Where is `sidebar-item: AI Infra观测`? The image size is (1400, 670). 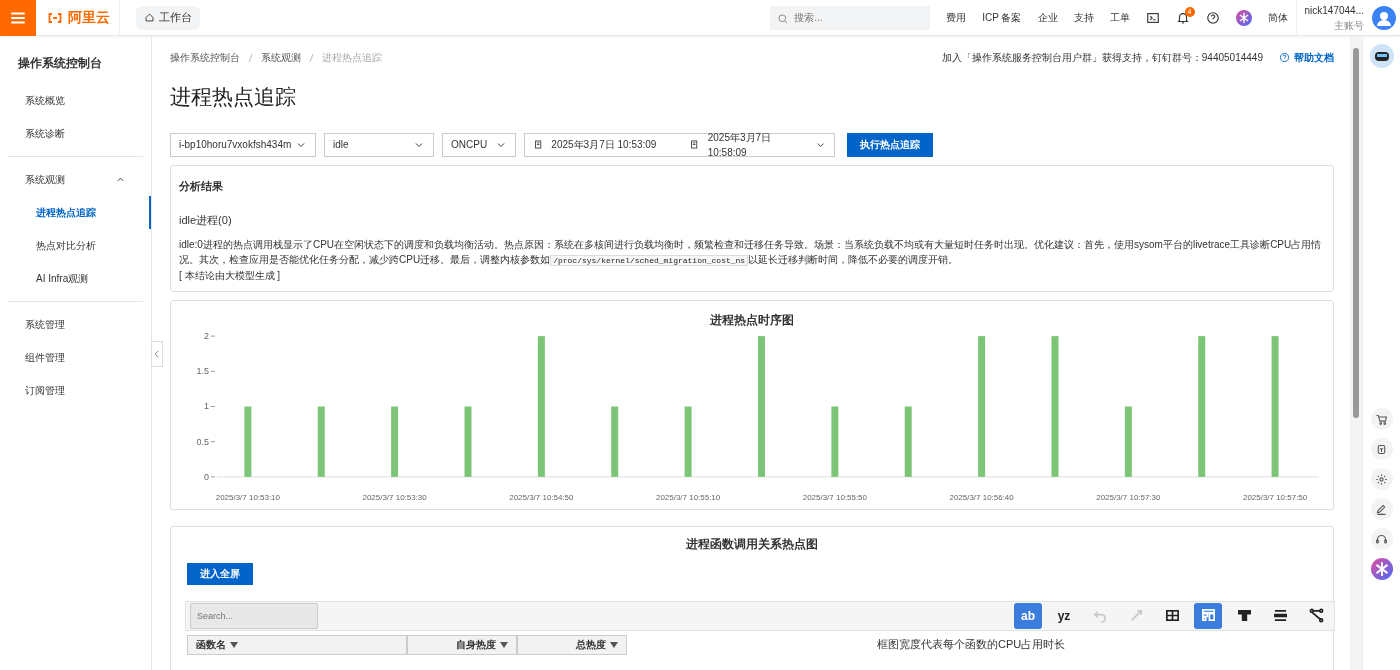
sidebar-item: AI Infra观测 is located at coordinates (75, 278).